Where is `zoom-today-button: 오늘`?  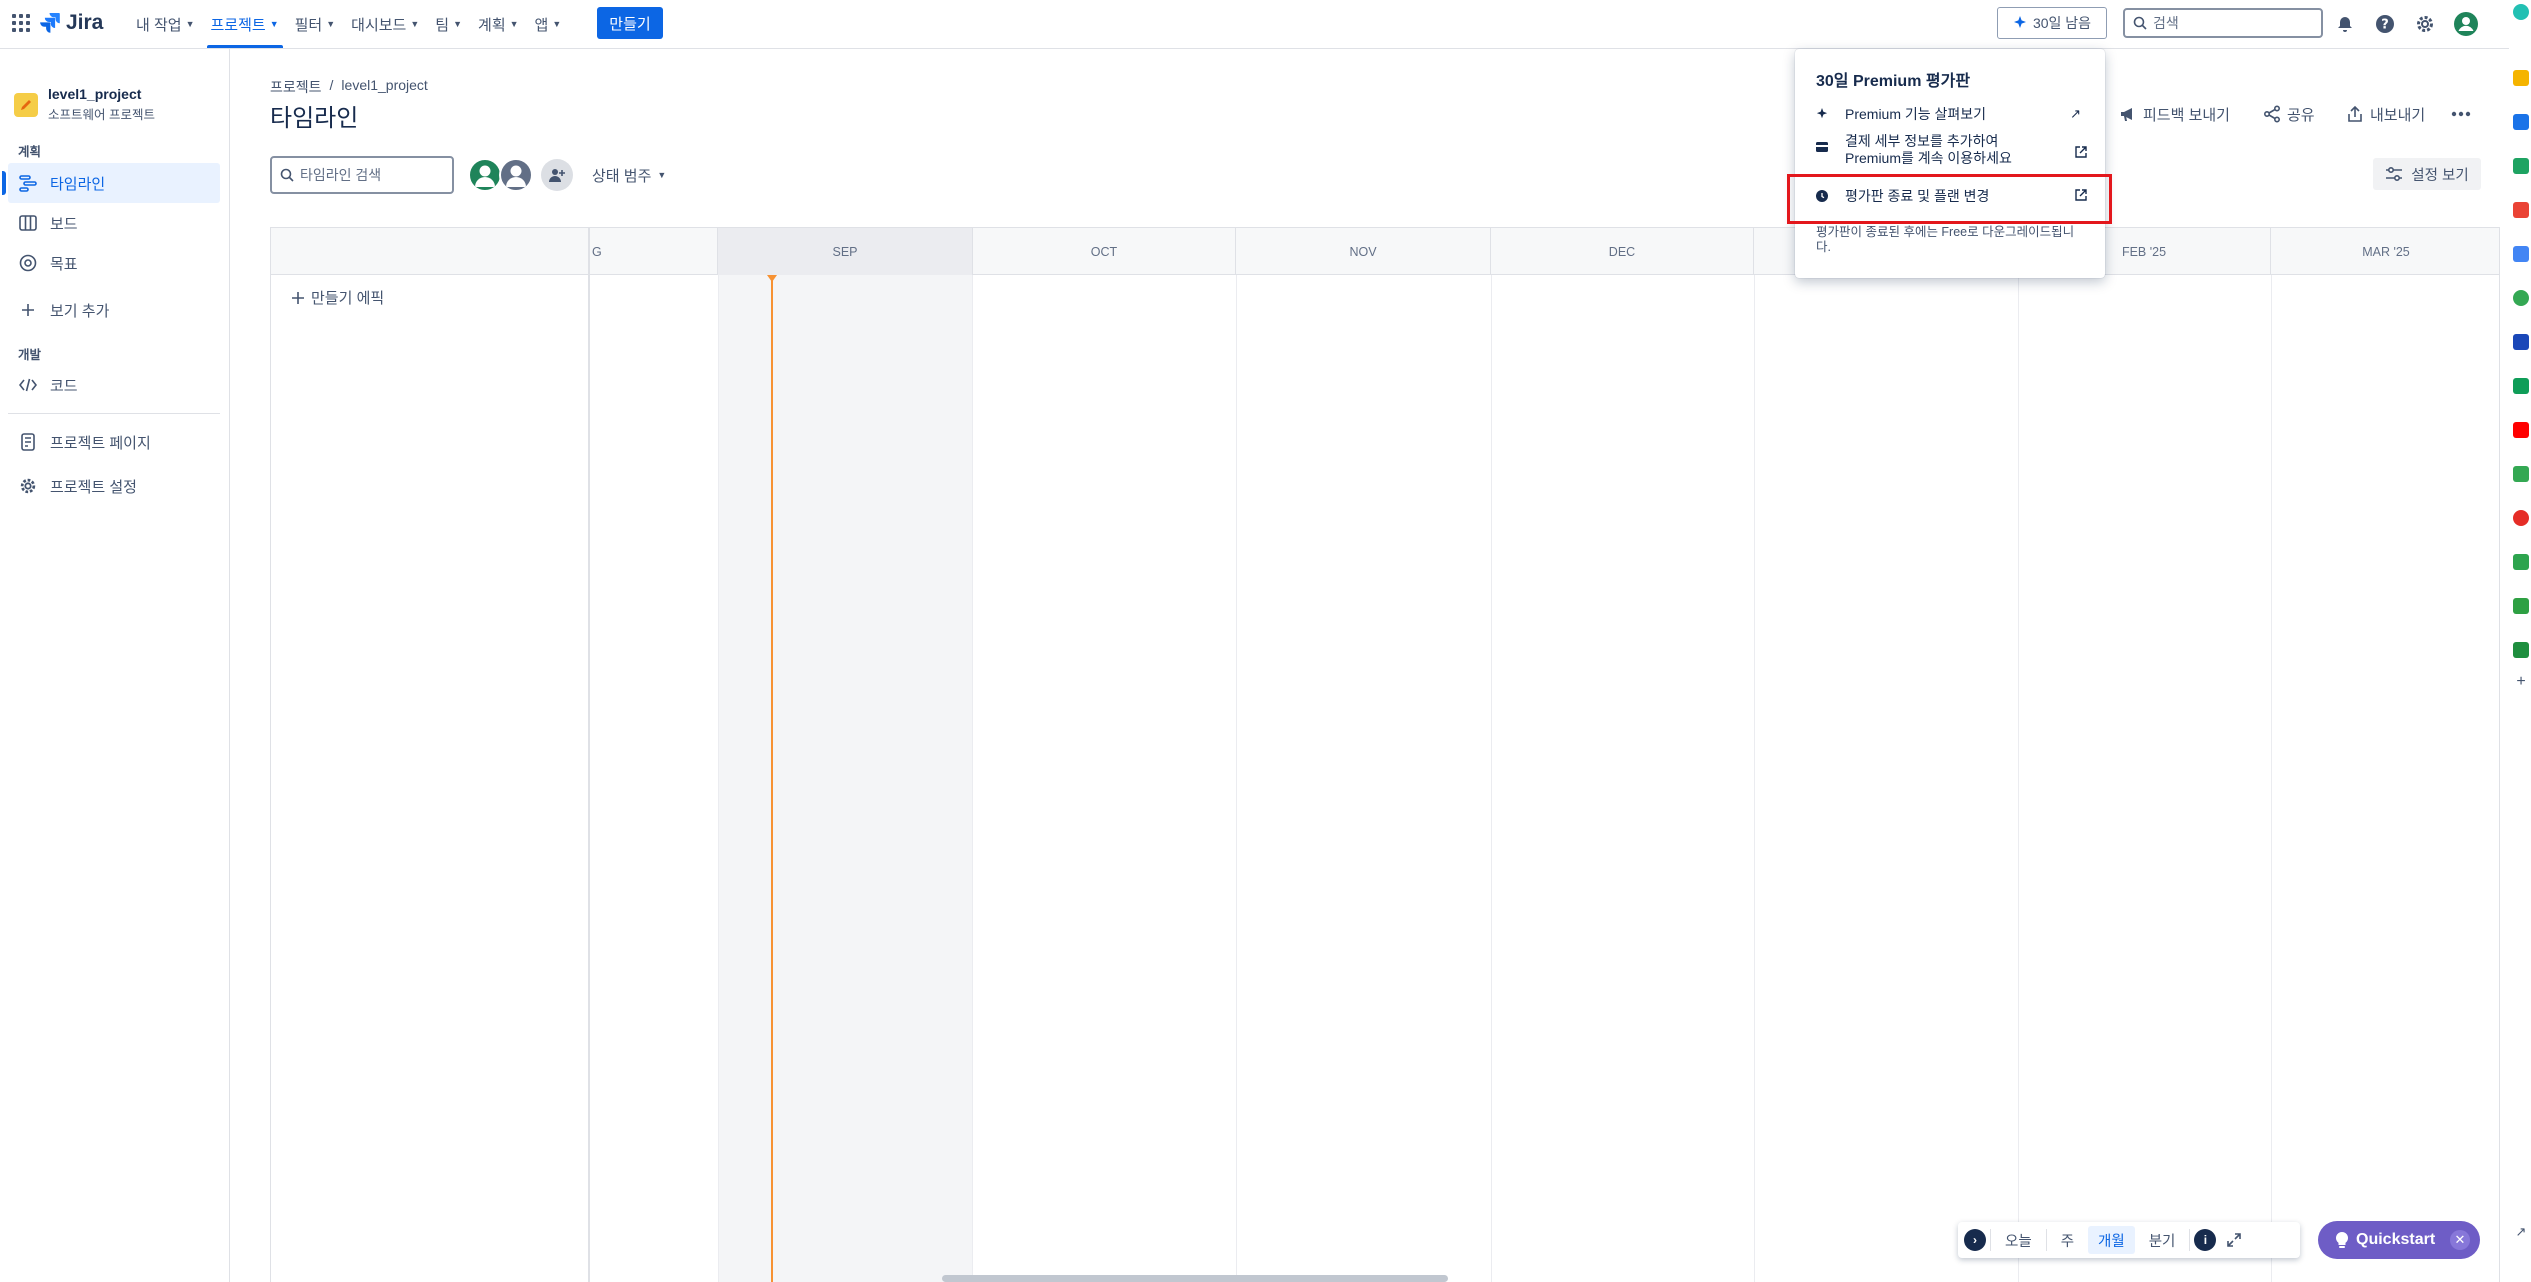 zoom-today-button: 오늘 is located at coordinates (2018, 1240).